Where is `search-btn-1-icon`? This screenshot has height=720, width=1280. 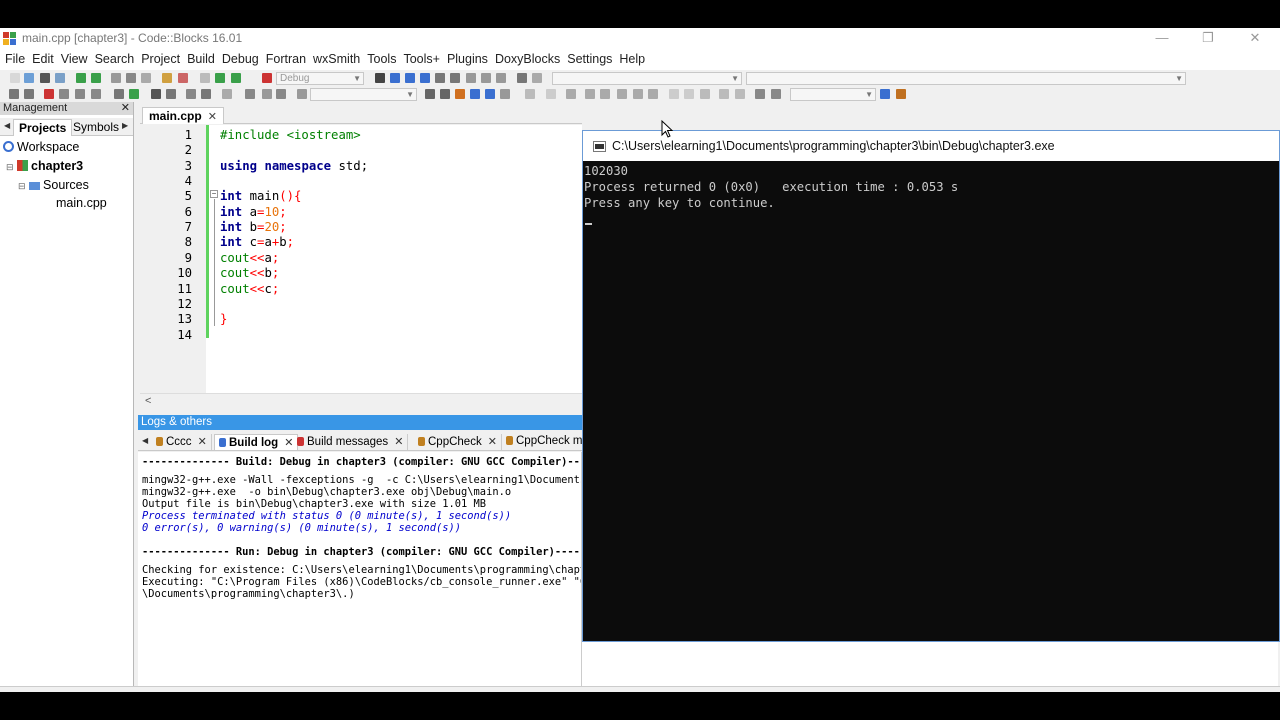 search-btn-1-icon is located at coordinates (901, 94).